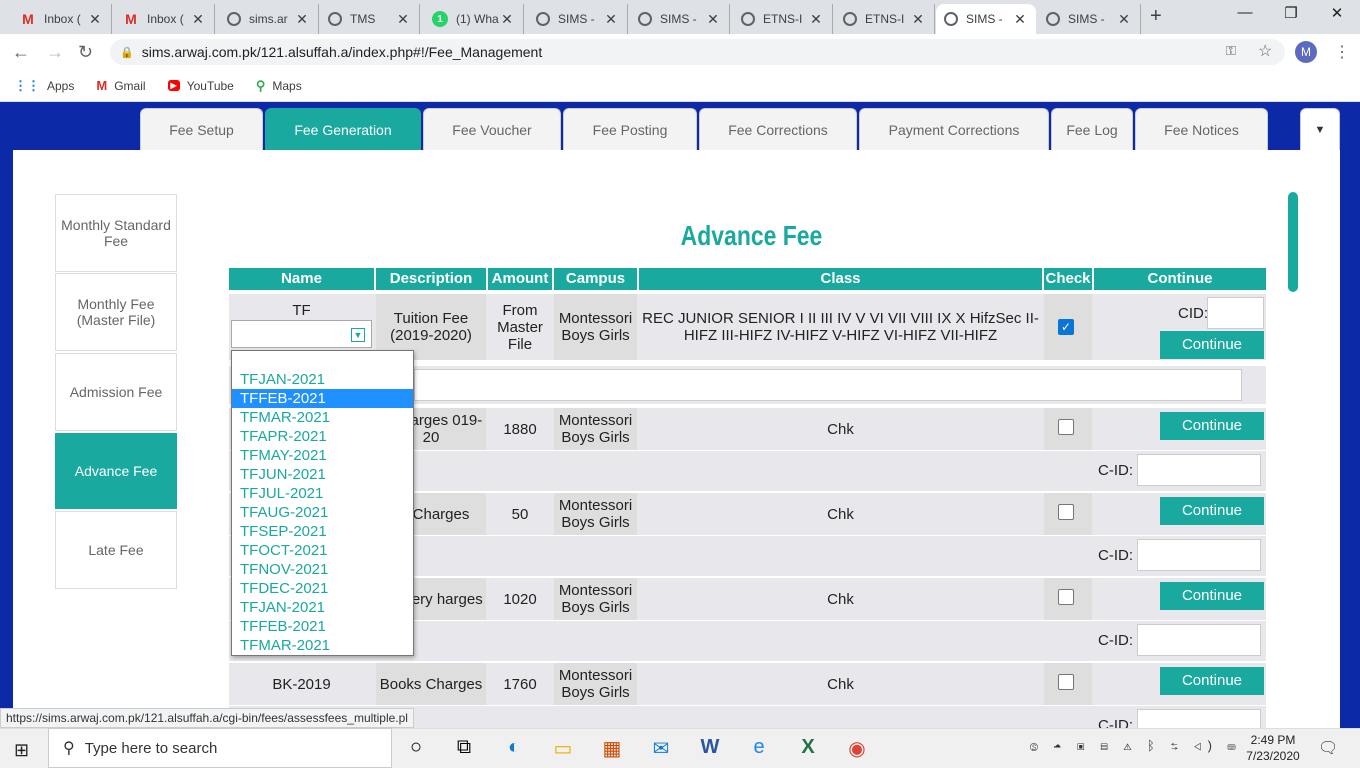 The width and height of the screenshot is (1360, 768). I want to click on menu-icon: ⋮, so click(1342, 52).